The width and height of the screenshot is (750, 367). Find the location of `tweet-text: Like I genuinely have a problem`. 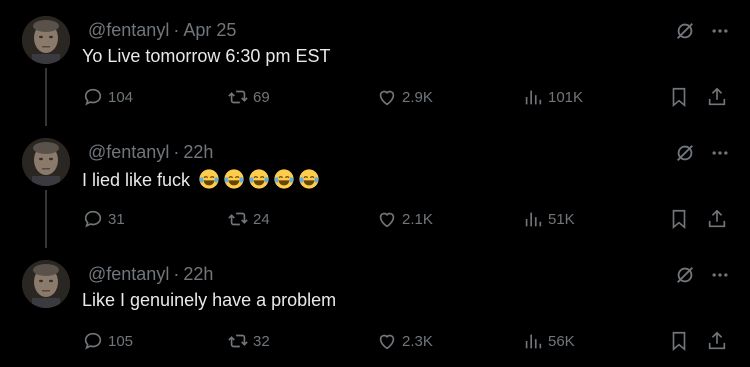

tweet-text: Like I genuinely have a problem is located at coordinates (209, 300).